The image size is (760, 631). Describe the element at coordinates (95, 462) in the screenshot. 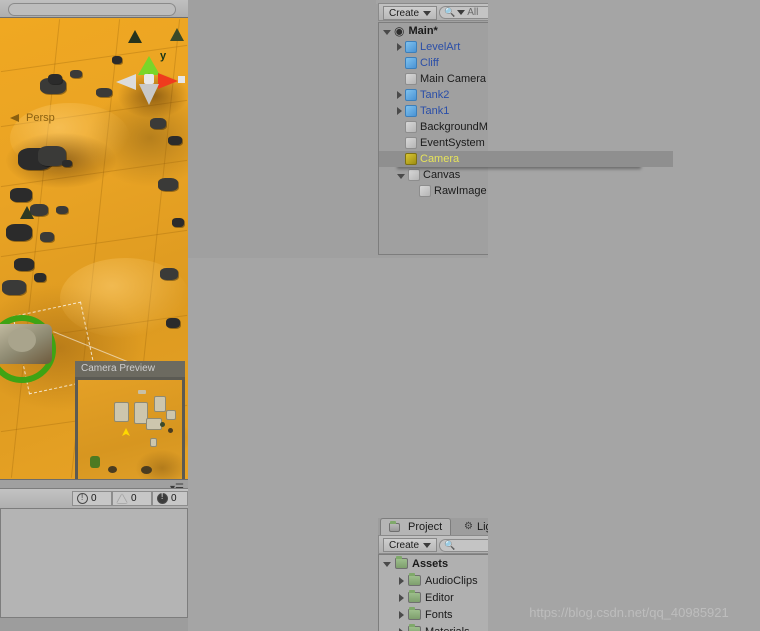

I see `minimap-player-marker` at that location.